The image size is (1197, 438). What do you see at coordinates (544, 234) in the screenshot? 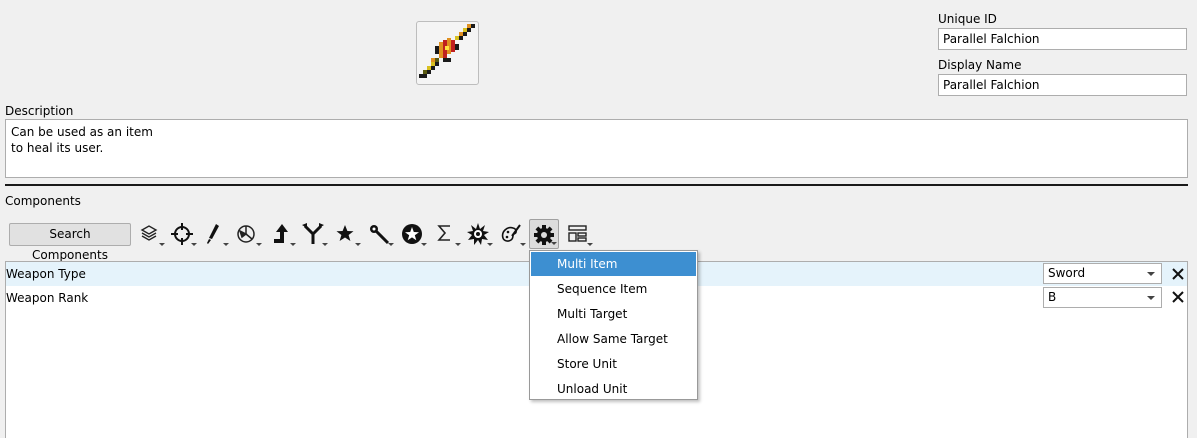
I see `gear-icon` at bounding box center [544, 234].